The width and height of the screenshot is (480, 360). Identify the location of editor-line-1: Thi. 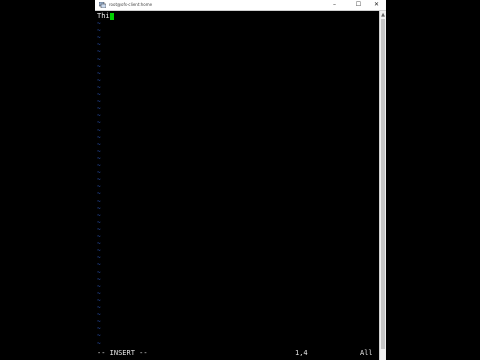
(105, 16).